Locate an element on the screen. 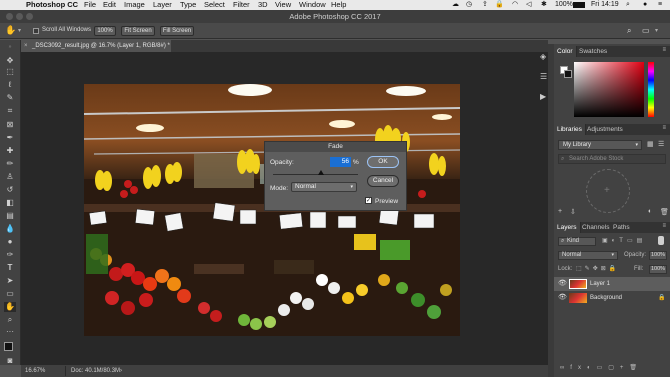 Image resolution: width=670 pixels, height=377 pixels. history-panel-icon: ◈ is located at coordinates (543, 56).